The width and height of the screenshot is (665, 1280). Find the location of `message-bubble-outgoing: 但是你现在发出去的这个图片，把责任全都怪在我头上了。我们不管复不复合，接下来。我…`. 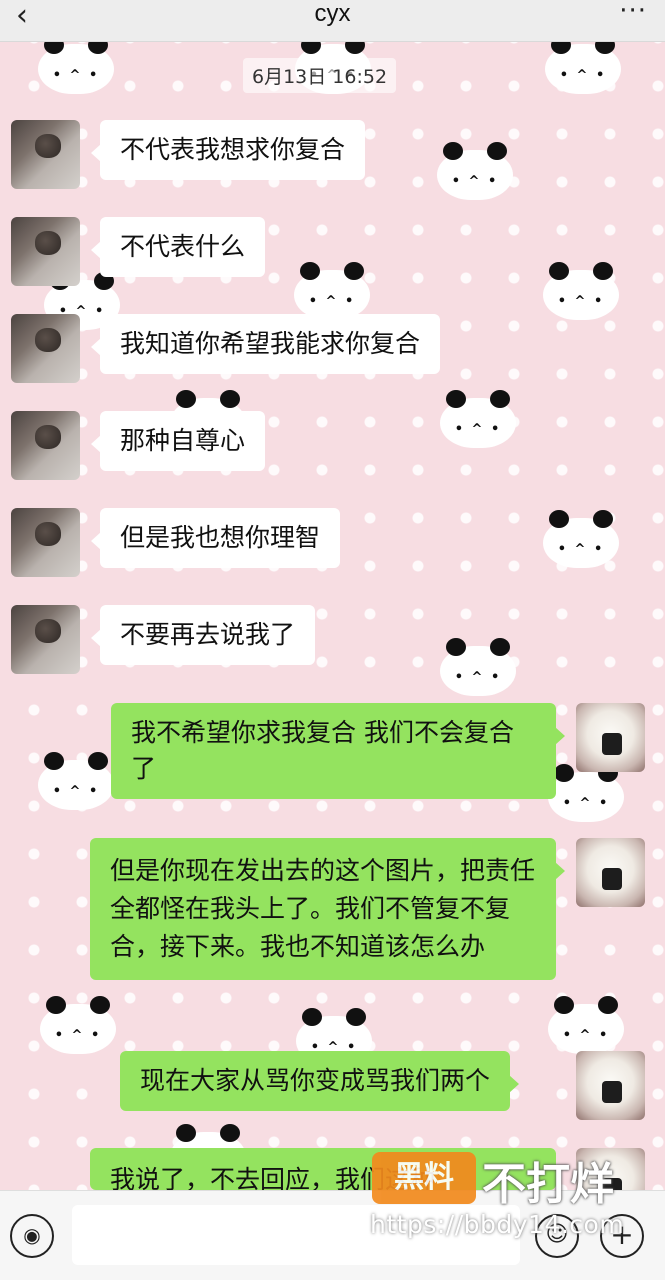

message-bubble-outgoing: 但是你现在发出去的这个图片，把责任全都怪在我头上了。我们不管复不复合，接下来。我… is located at coordinates (327, 909).